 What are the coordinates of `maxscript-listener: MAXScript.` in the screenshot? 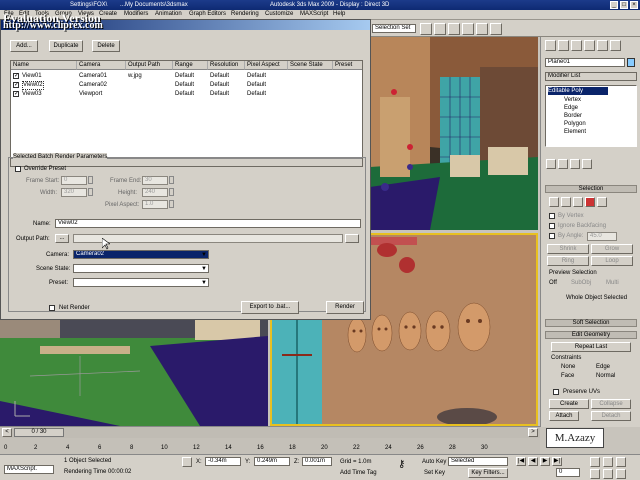 It's located at (29, 469).